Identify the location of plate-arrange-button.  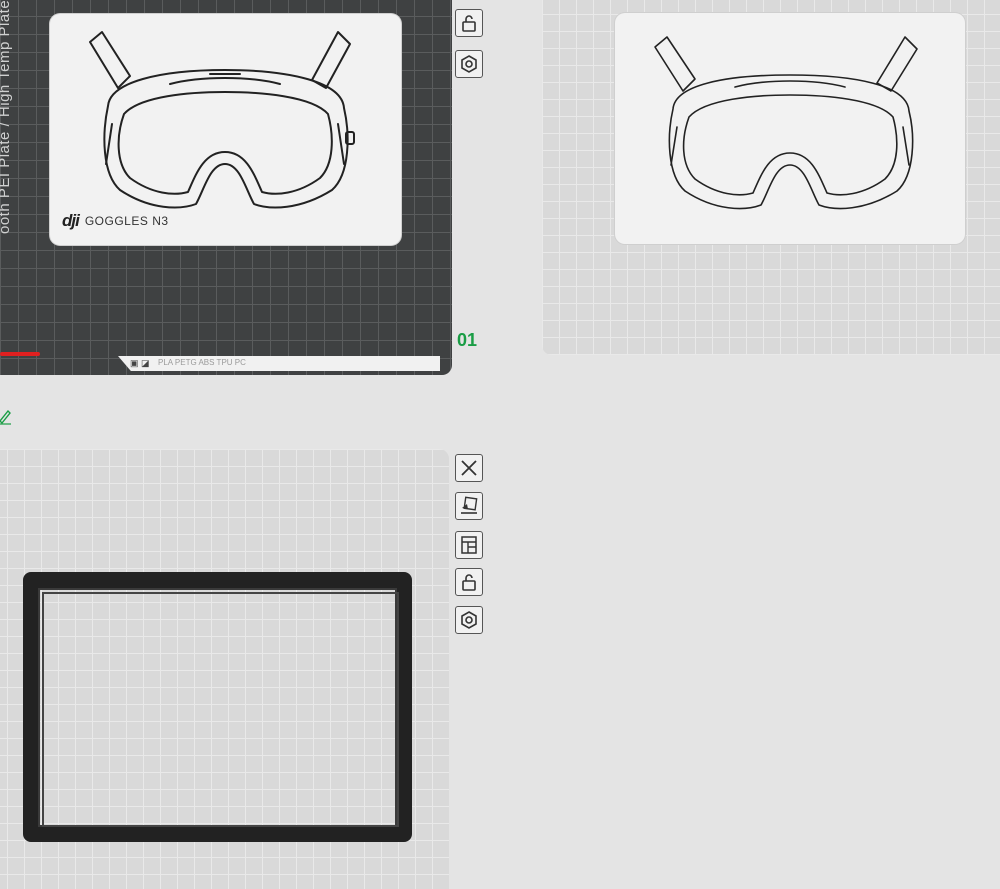
(469, 545).